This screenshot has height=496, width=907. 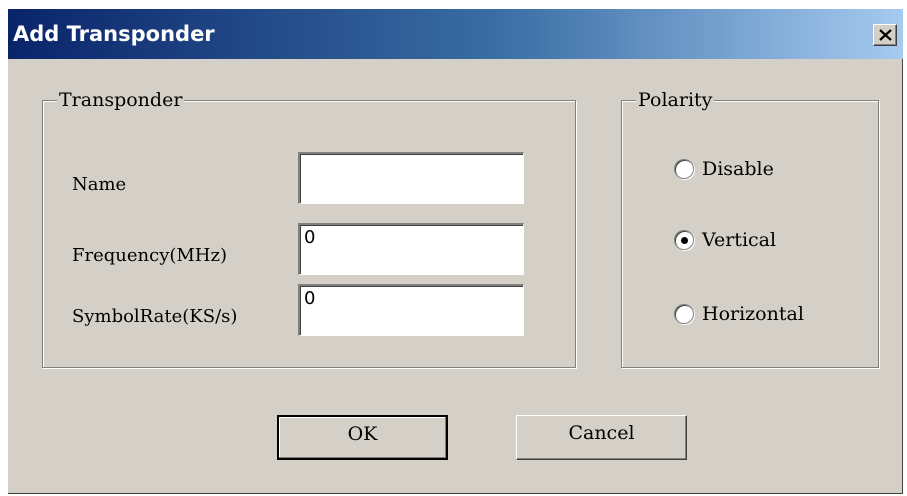 I want to click on radio-vertical: Vertical, so click(x=759, y=241).